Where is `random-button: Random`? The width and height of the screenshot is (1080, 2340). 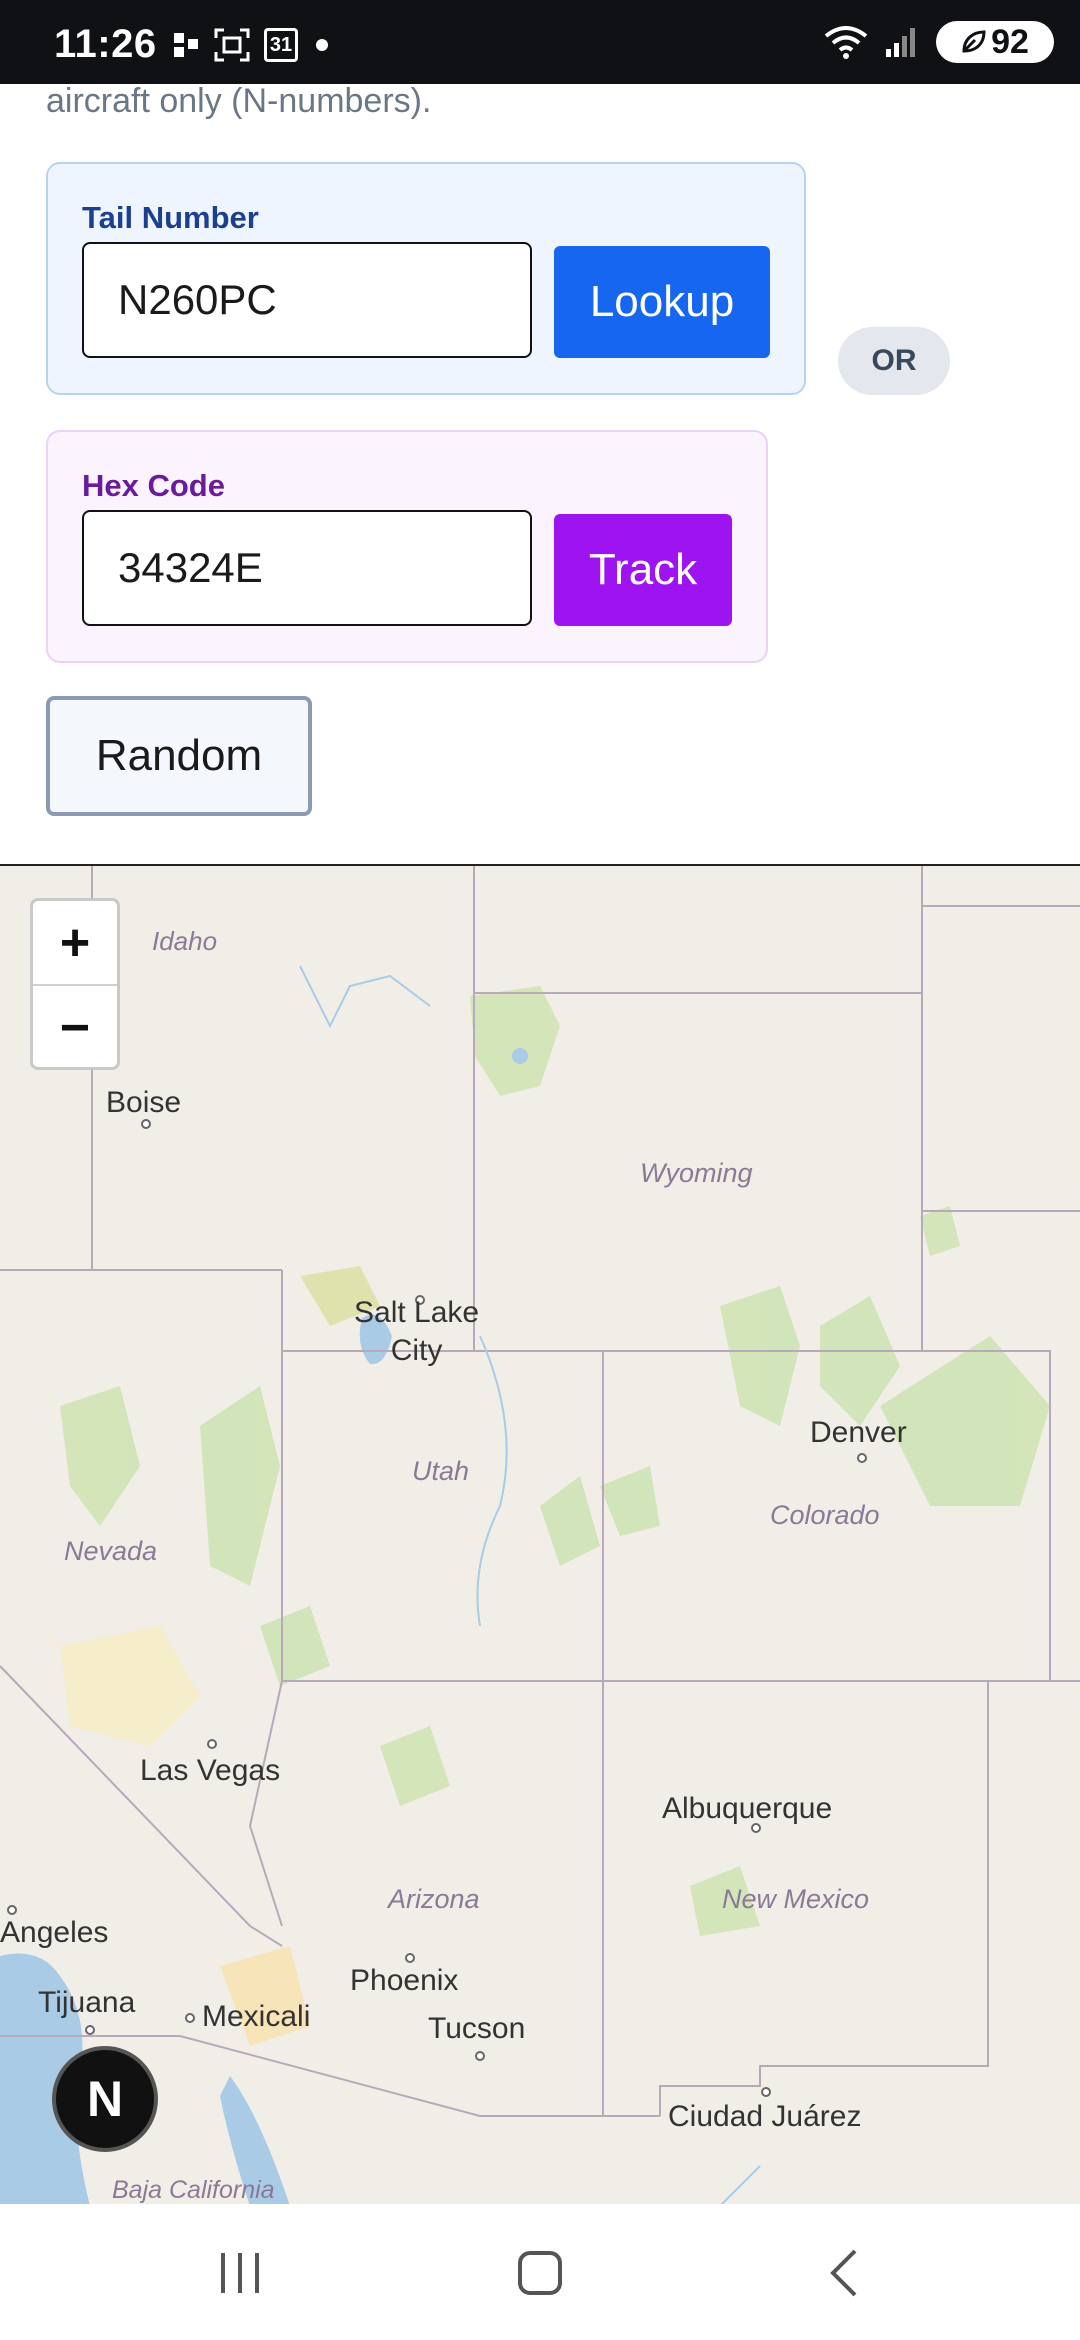 random-button: Random is located at coordinates (179, 756).